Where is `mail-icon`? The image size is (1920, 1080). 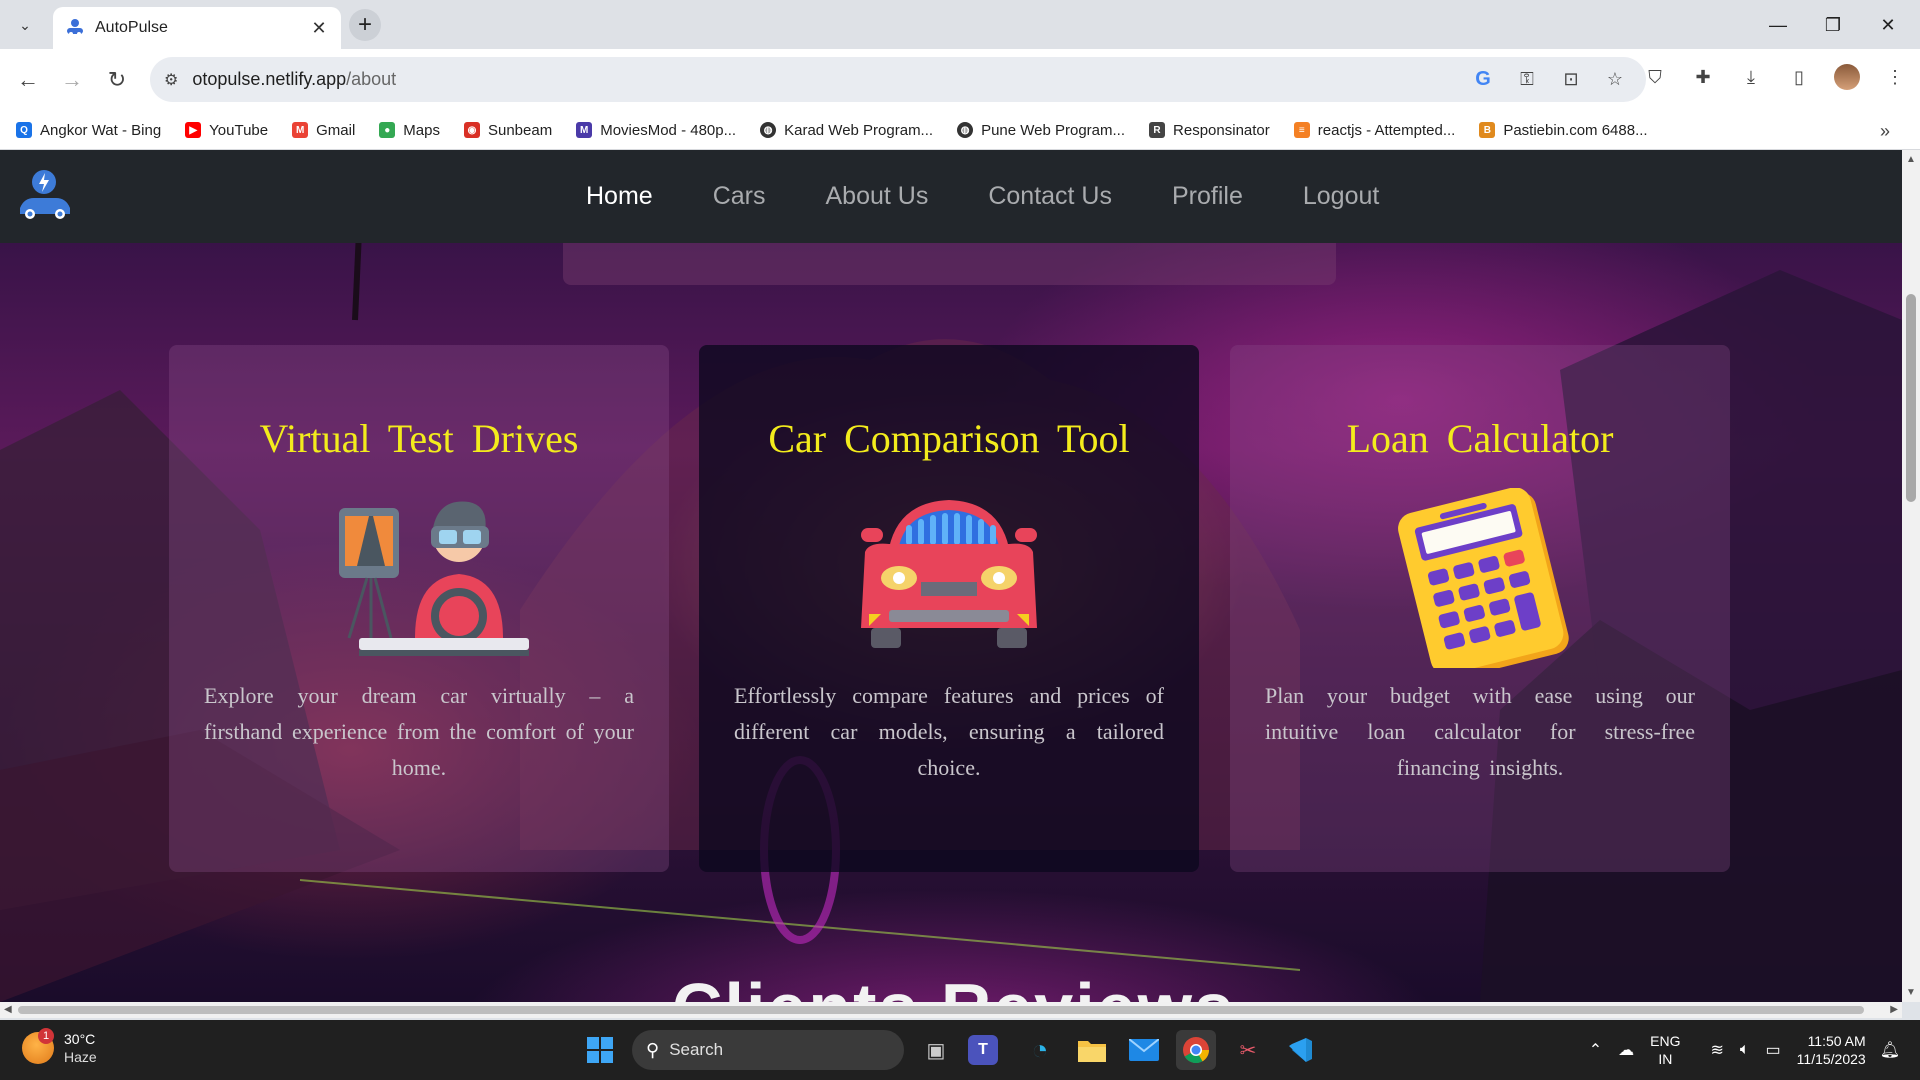
mail-icon is located at coordinates (1144, 1050).